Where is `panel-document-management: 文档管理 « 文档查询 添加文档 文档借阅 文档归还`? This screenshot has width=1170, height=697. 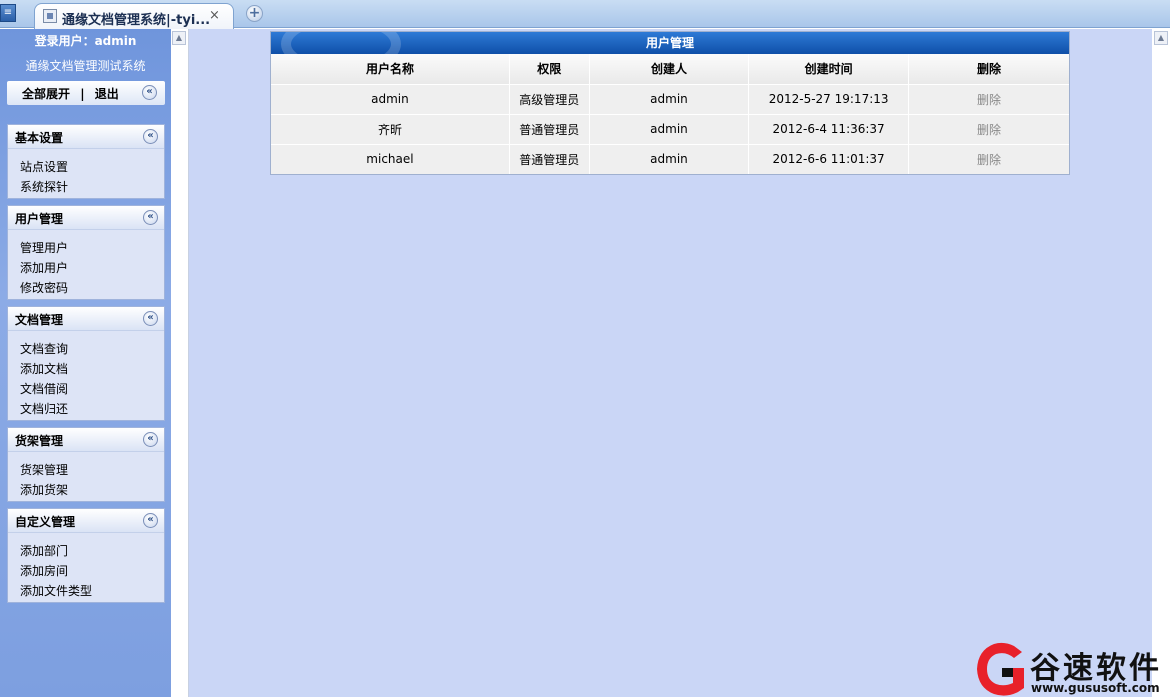 panel-document-management: 文档管理 « 文档查询 添加文档 文档借阅 文档归还 is located at coordinates (86, 363).